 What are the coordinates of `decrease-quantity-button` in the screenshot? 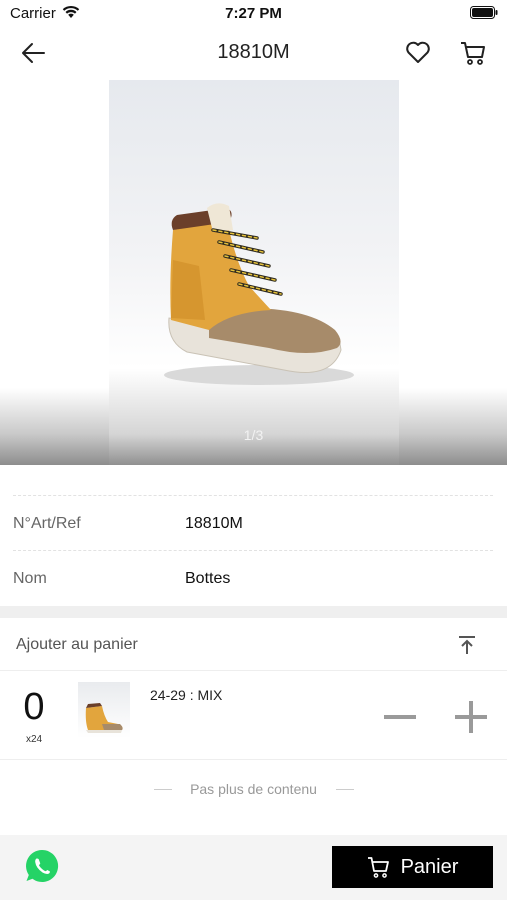 It's located at (400, 717).